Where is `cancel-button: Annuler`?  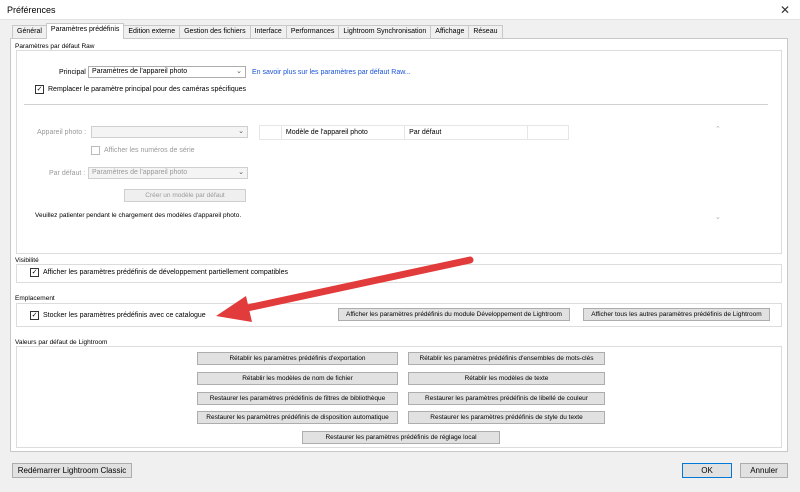
cancel-button: Annuler is located at coordinates (764, 470).